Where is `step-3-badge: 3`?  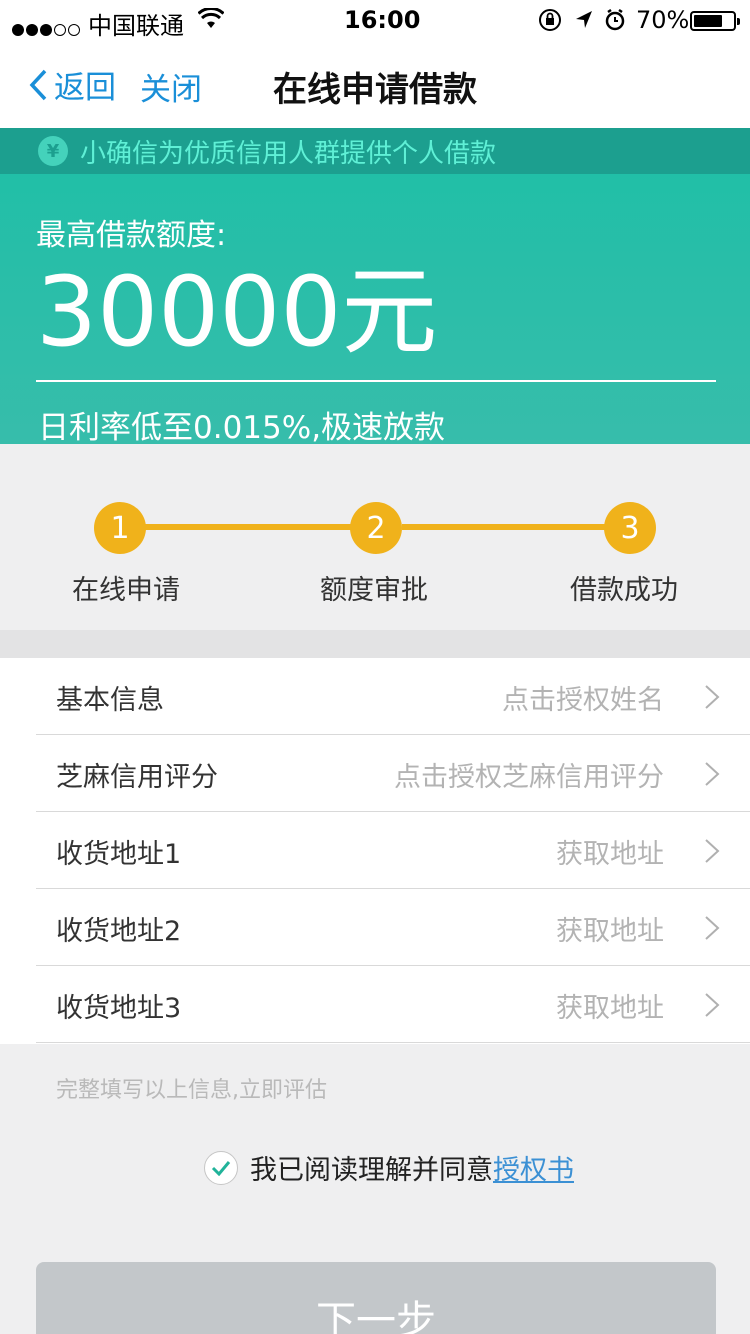
step-3-badge: 3 is located at coordinates (630, 528).